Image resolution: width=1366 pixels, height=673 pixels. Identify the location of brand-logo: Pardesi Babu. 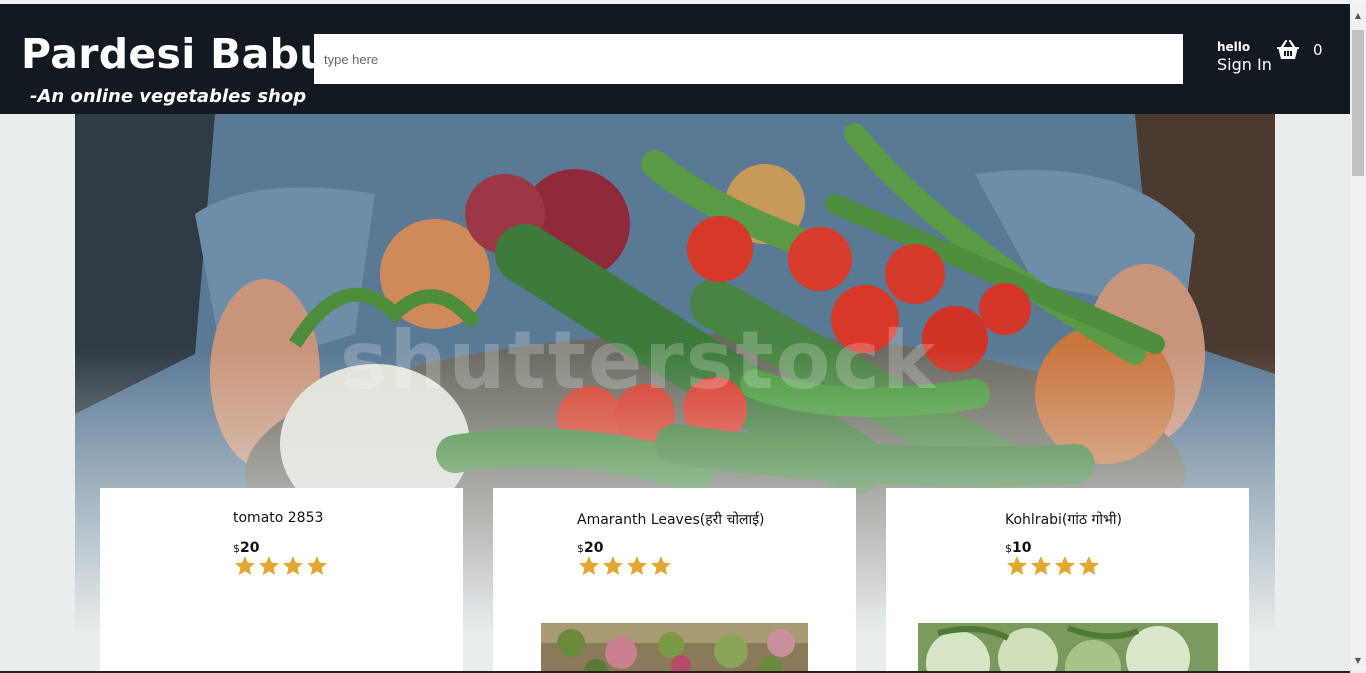
(175, 54).